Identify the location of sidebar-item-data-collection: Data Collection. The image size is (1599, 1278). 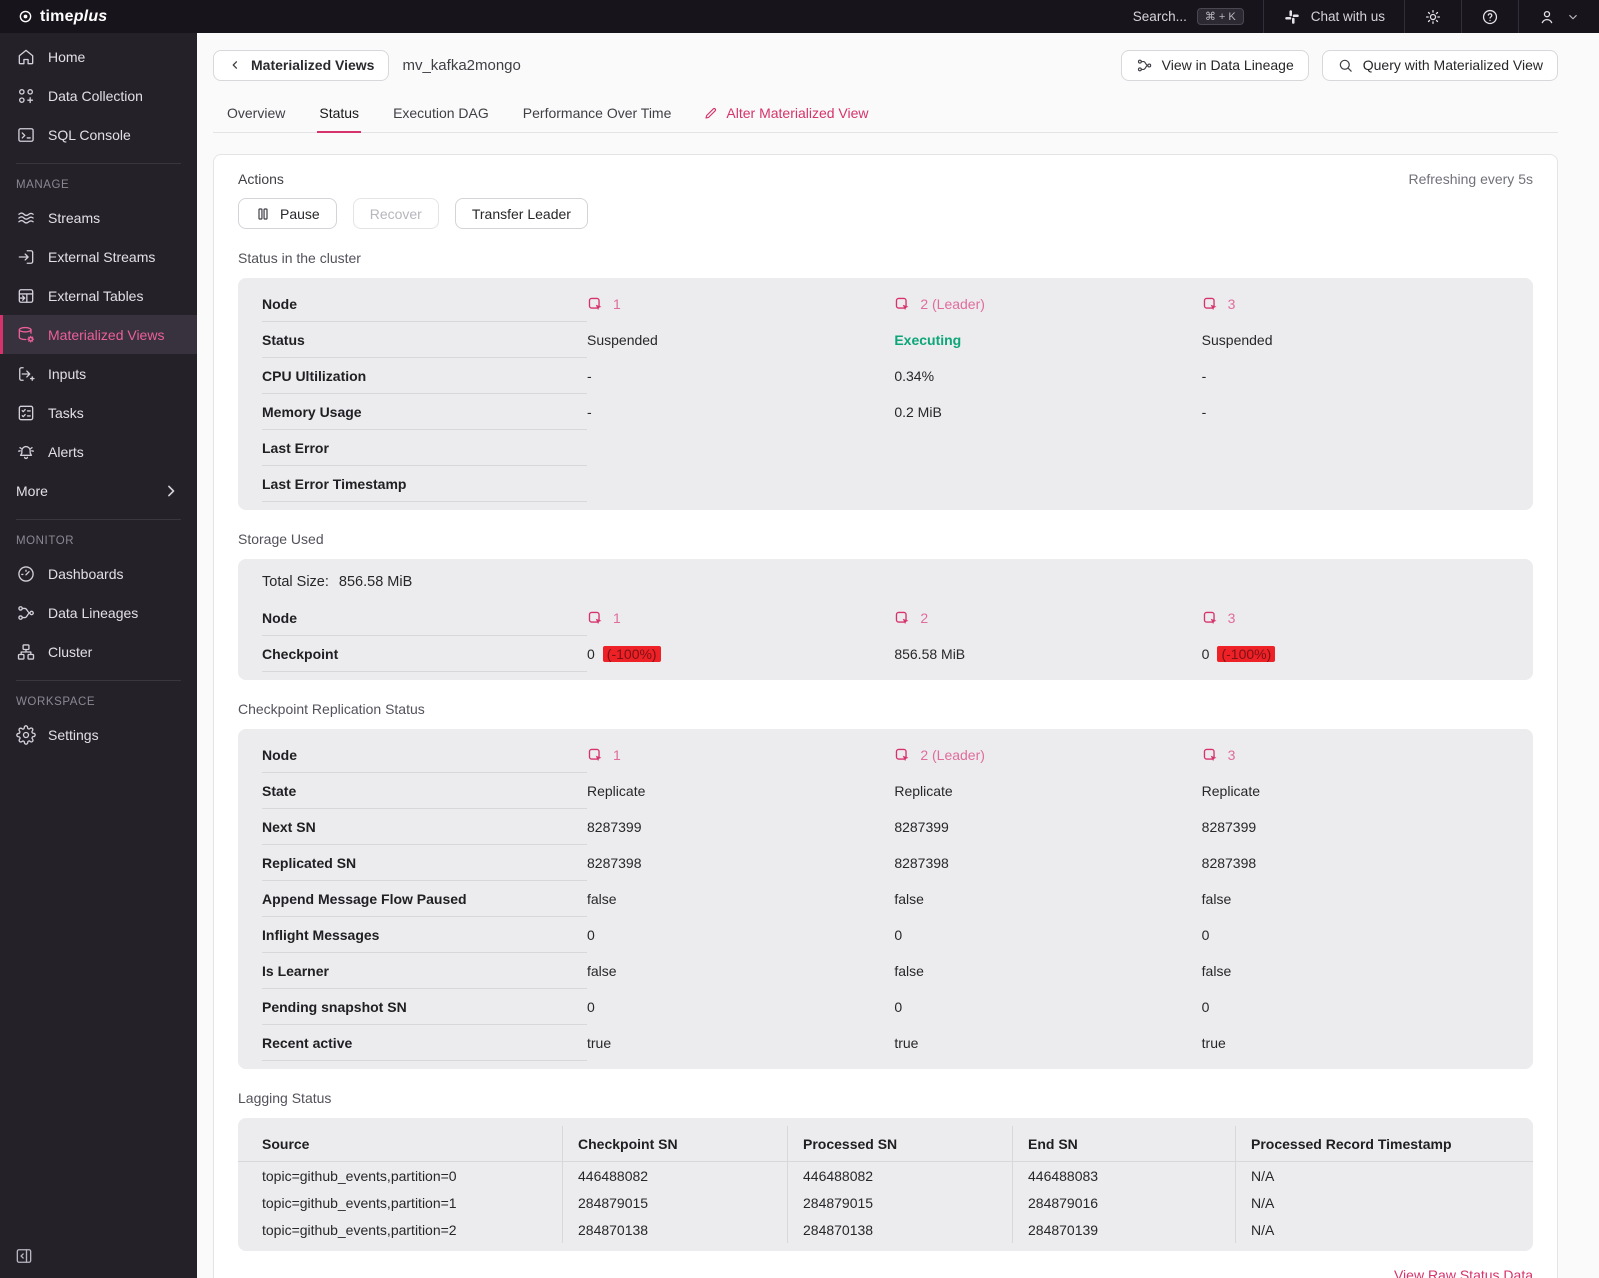
(98, 95).